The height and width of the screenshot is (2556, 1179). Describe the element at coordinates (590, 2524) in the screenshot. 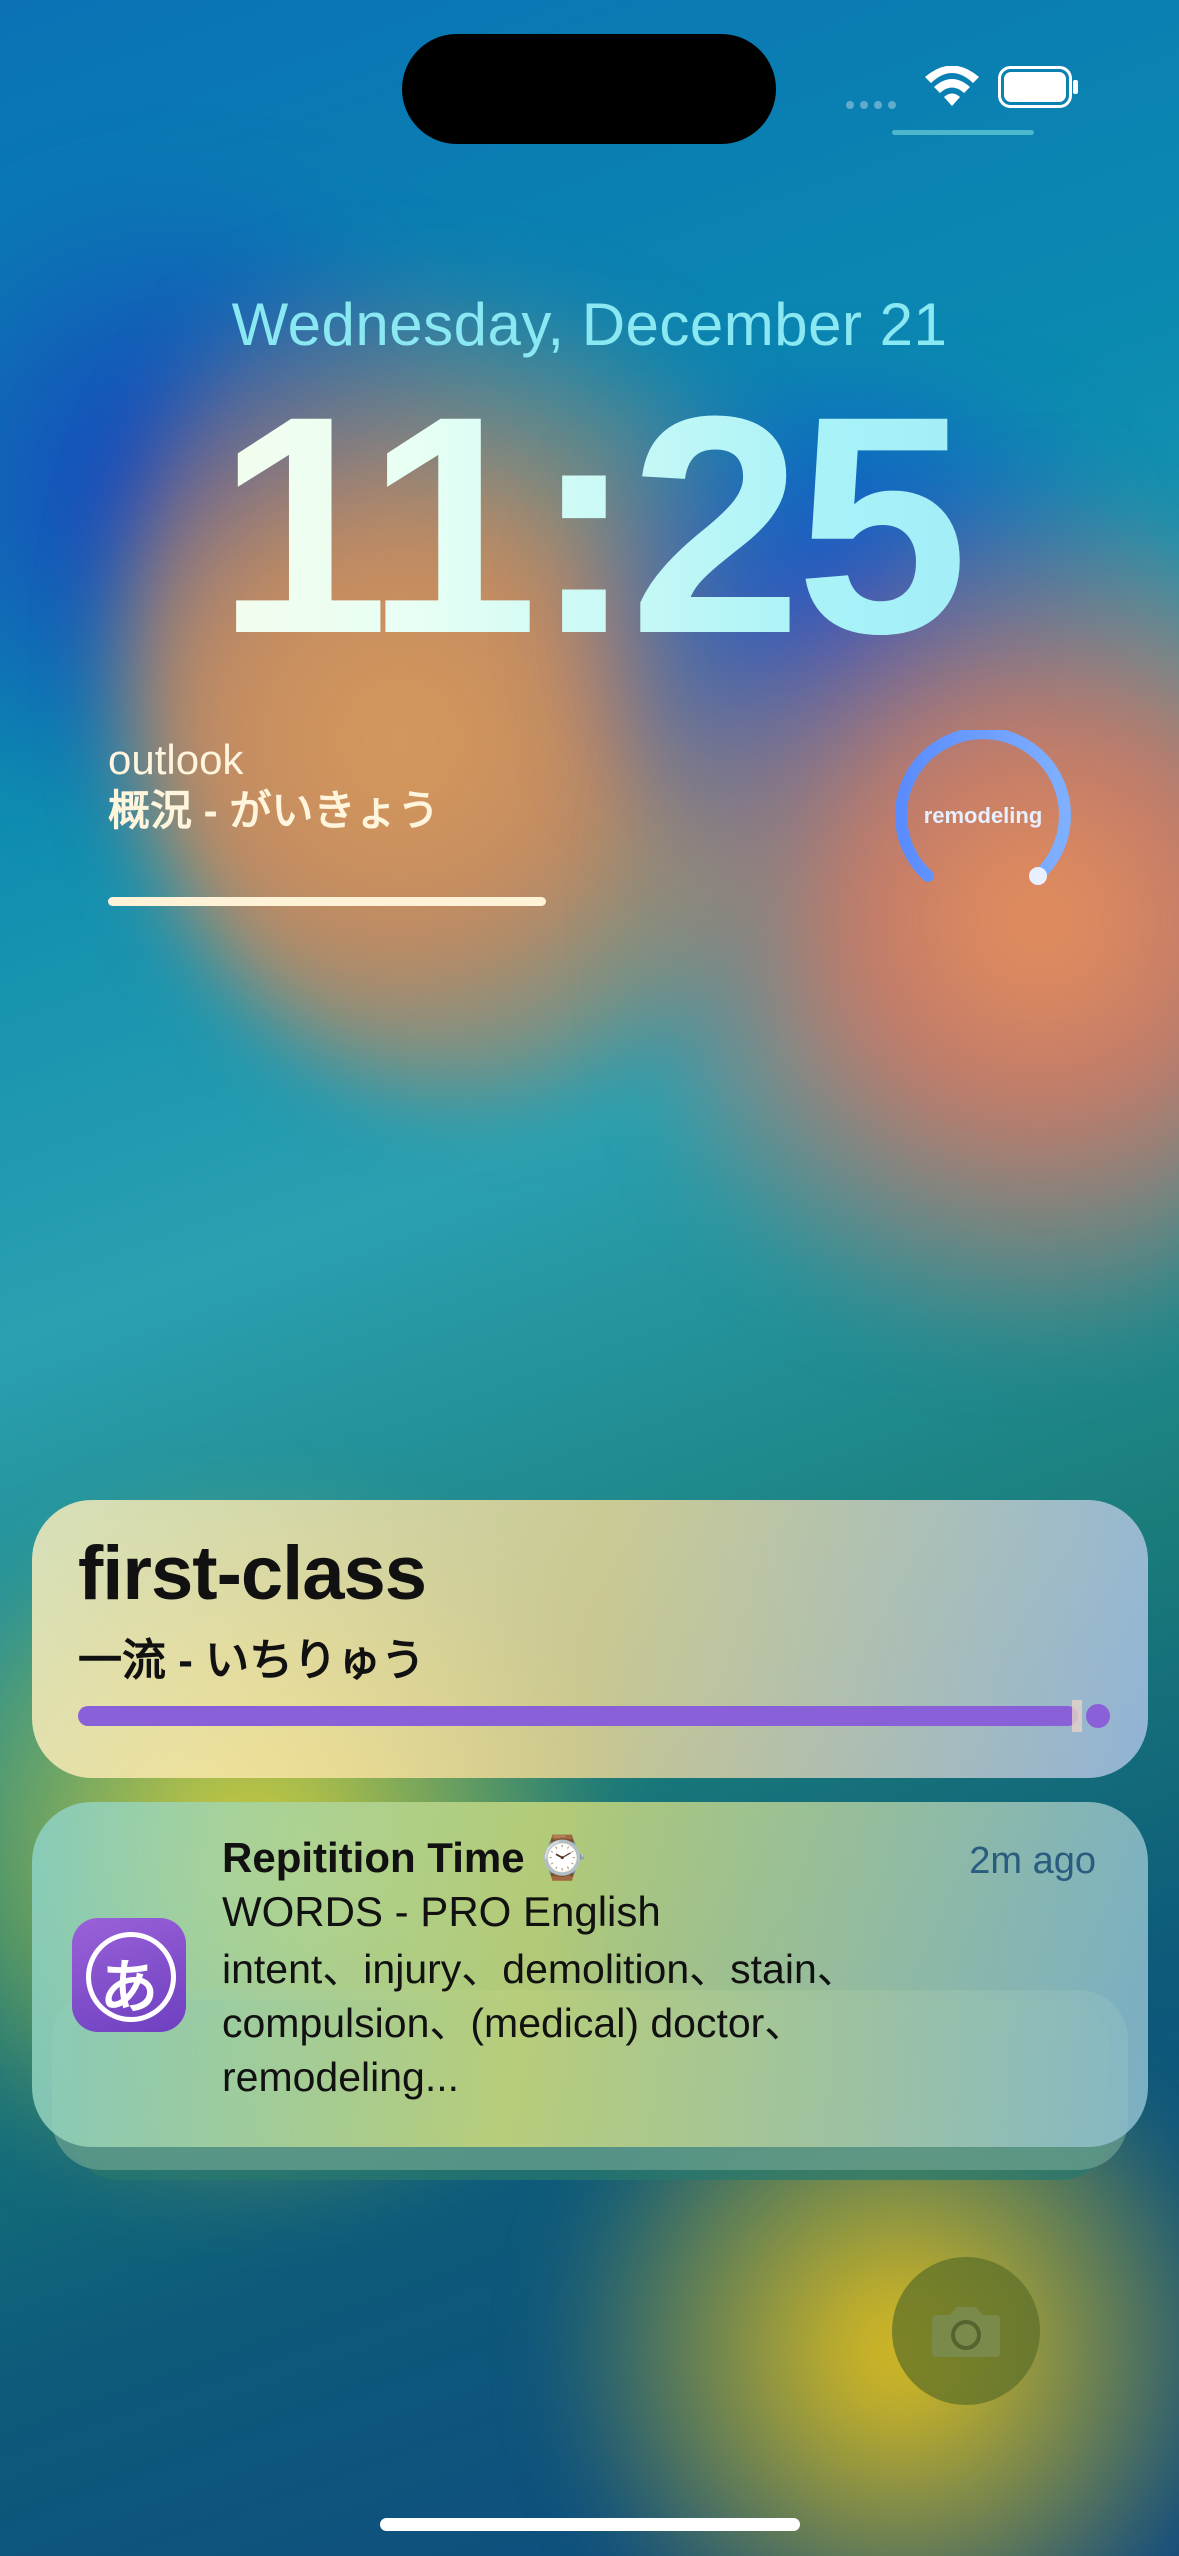

I see `home-indicator` at that location.